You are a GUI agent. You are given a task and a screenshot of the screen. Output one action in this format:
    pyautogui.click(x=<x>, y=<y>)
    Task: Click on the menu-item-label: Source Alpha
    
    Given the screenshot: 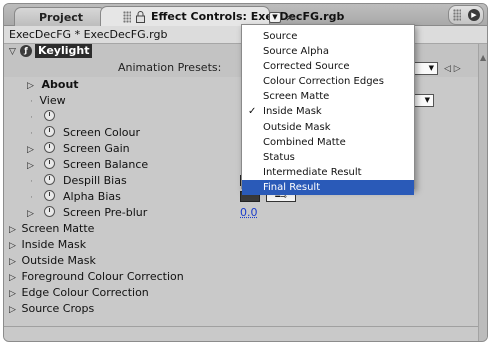 What is the action you would take?
    pyautogui.click(x=296, y=52)
    